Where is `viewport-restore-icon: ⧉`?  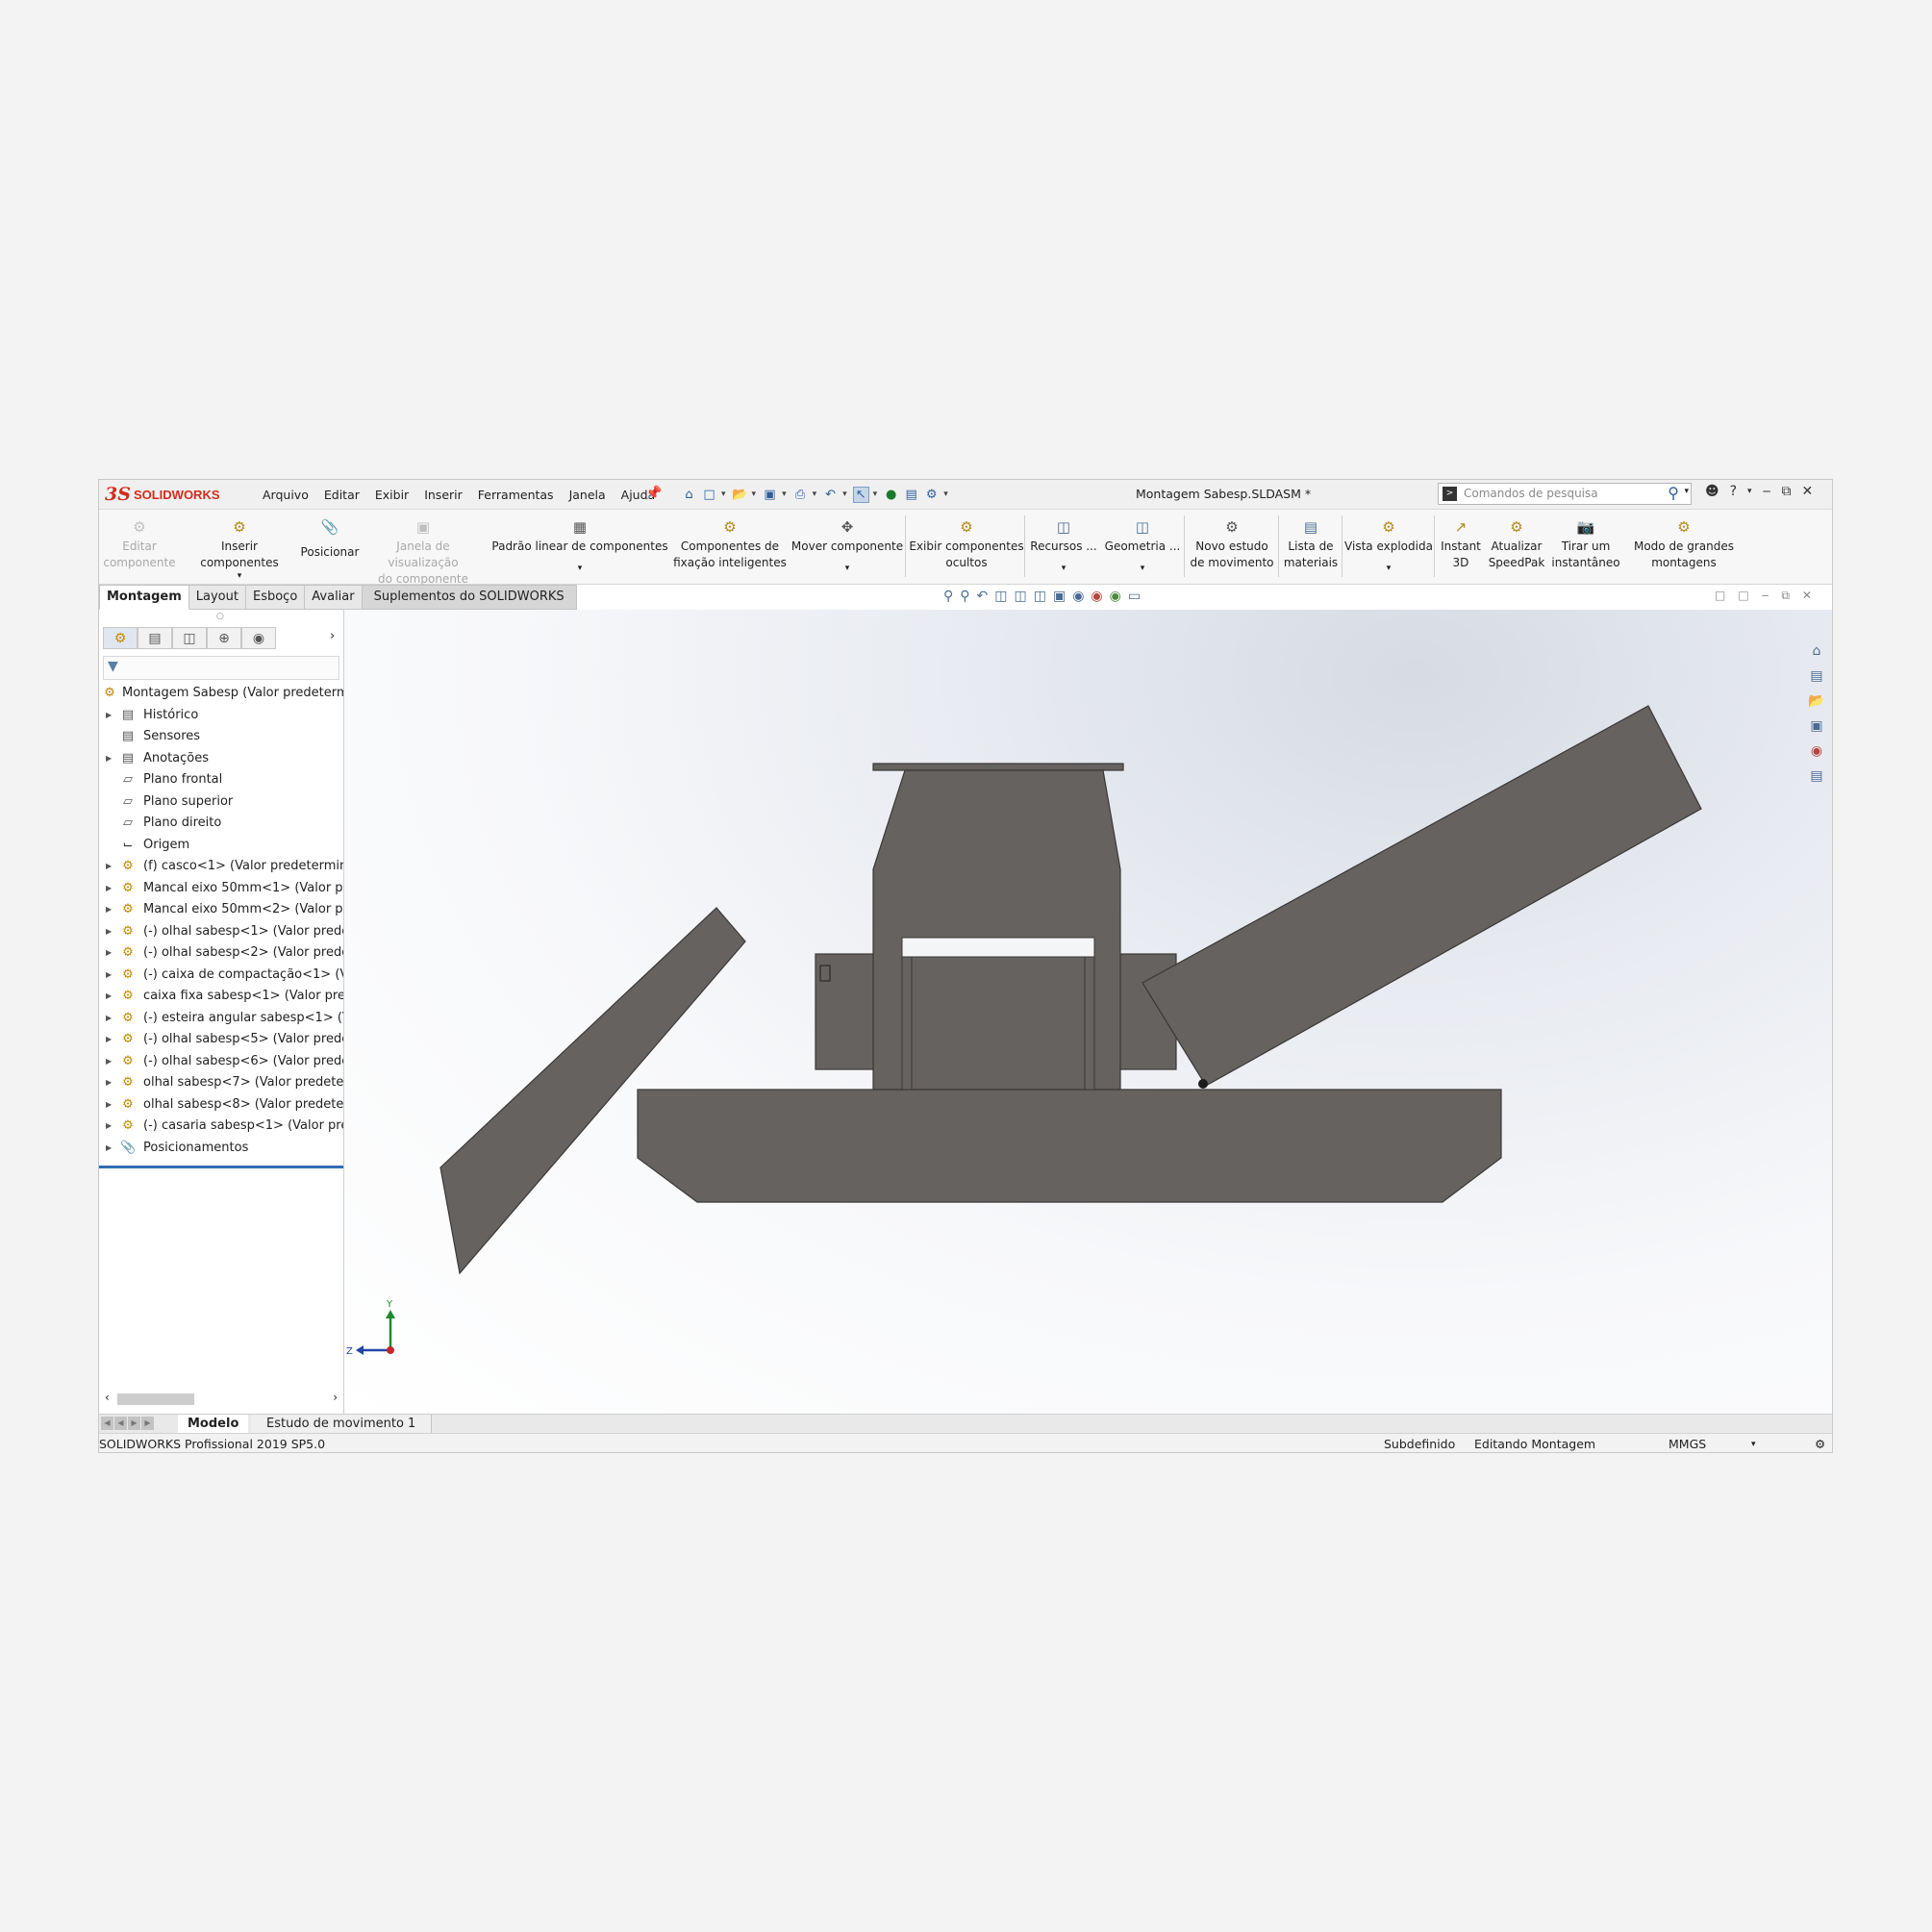 viewport-restore-icon: ⧉ is located at coordinates (1785, 596).